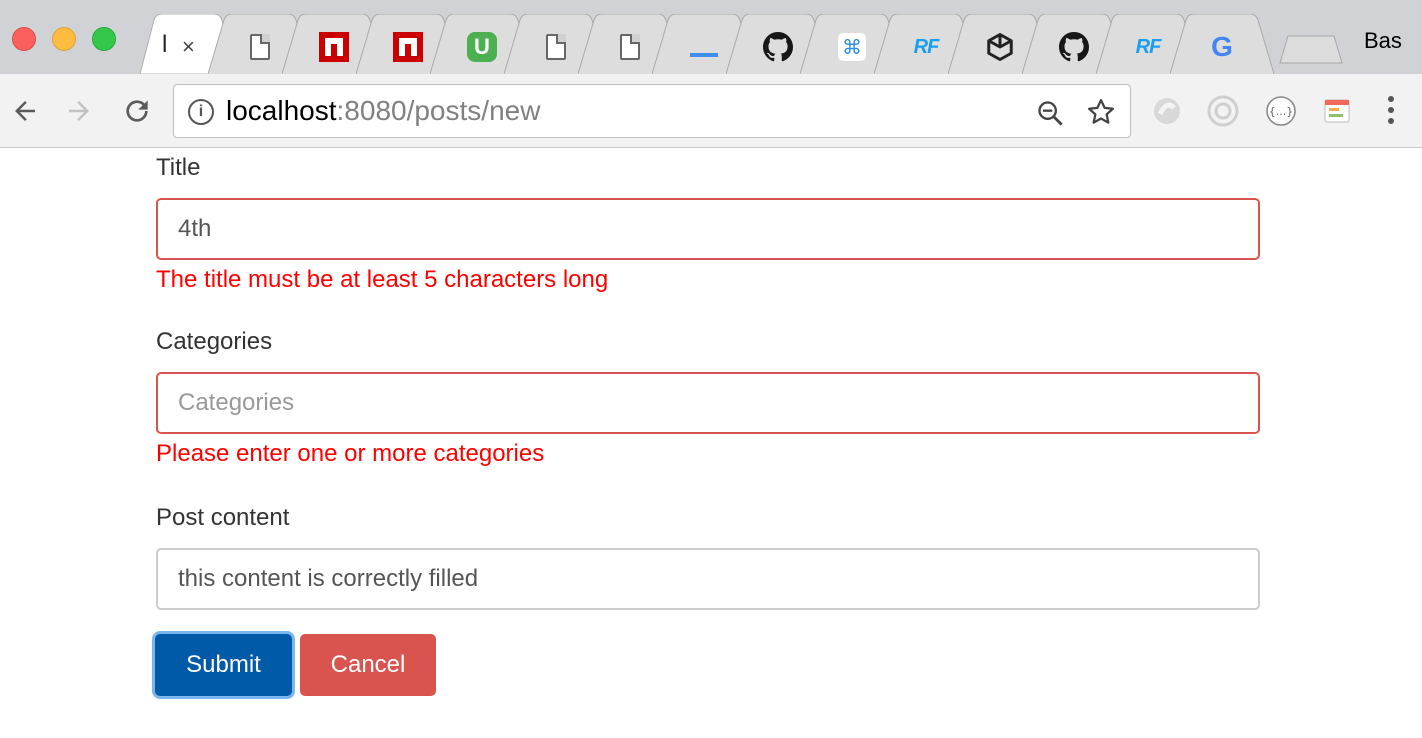  Describe the element at coordinates (482, 47) in the screenshot. I see `udemy-icon: U` at that location.